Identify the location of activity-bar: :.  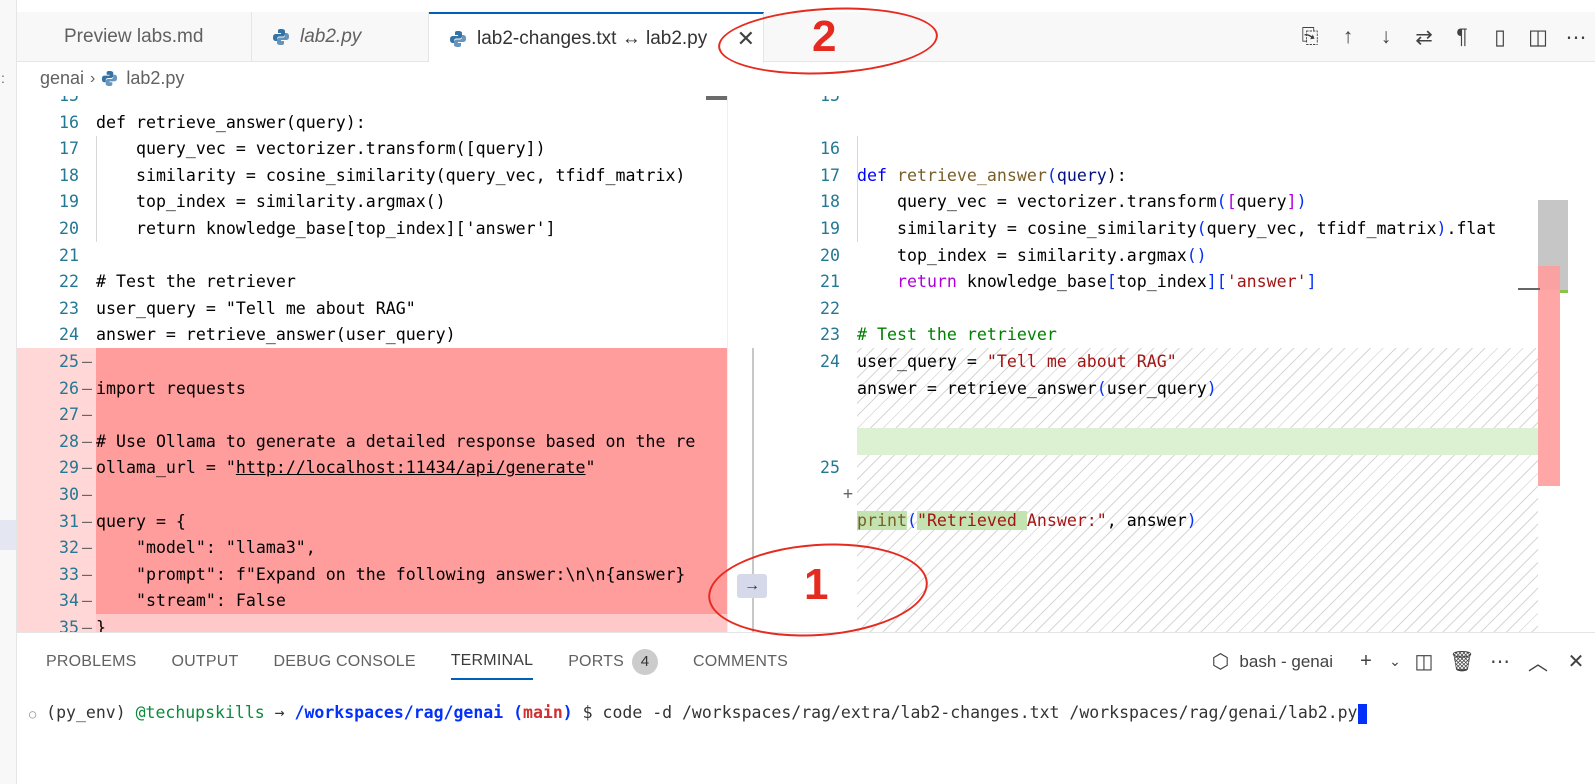
(8, 392).